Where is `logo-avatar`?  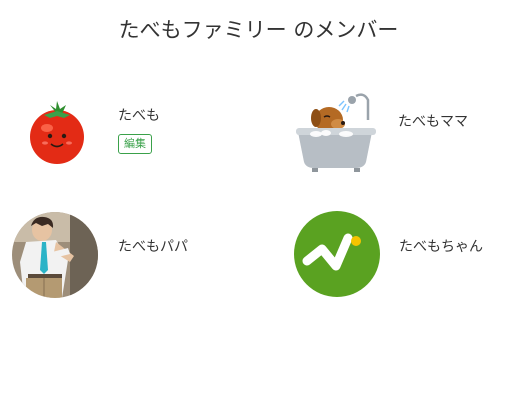 logo-avatar is located at coordinates (337, 254).